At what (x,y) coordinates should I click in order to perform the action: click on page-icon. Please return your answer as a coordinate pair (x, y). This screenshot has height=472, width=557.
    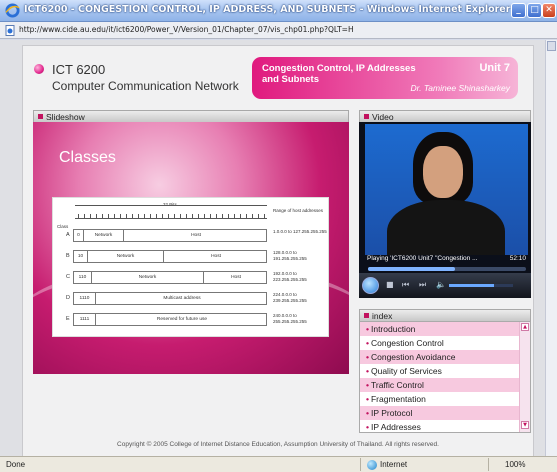
    Looking at the image, I should click on (10, 30).